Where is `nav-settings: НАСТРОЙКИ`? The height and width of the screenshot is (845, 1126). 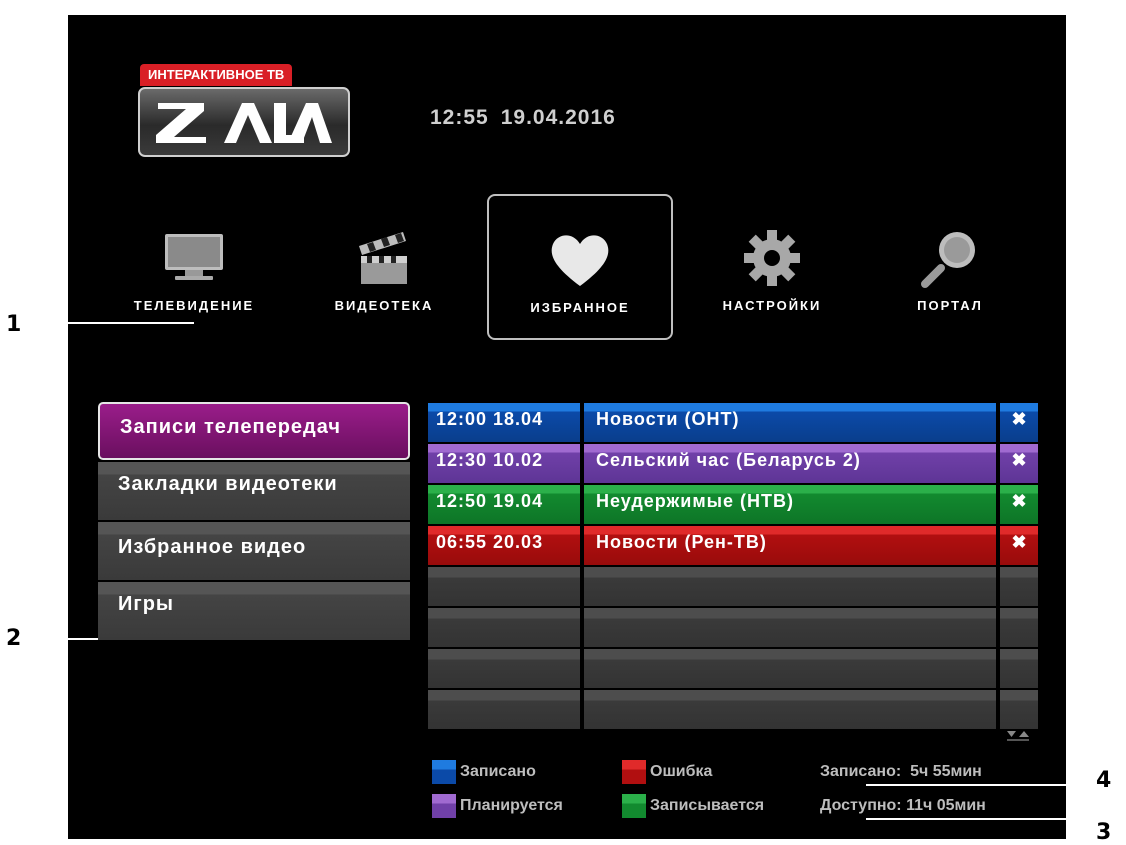
nav-settings: НАСТРОЙКИ is located at coordinates (772, 267).